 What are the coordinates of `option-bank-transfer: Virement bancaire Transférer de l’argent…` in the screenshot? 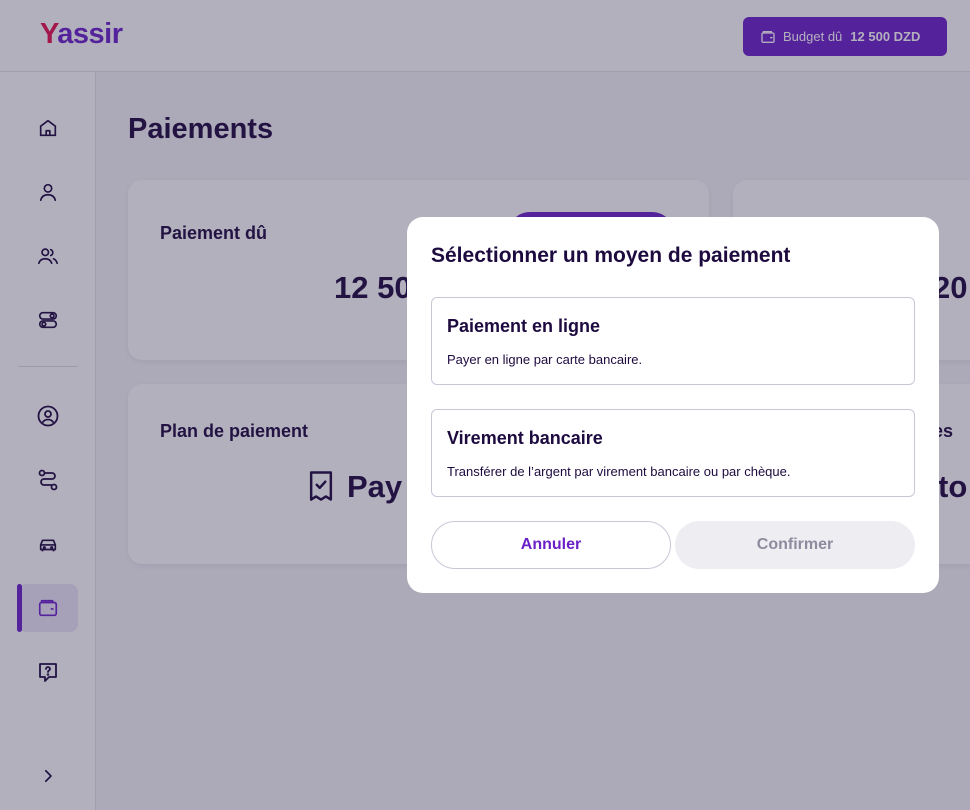 It's located at (673, 453).